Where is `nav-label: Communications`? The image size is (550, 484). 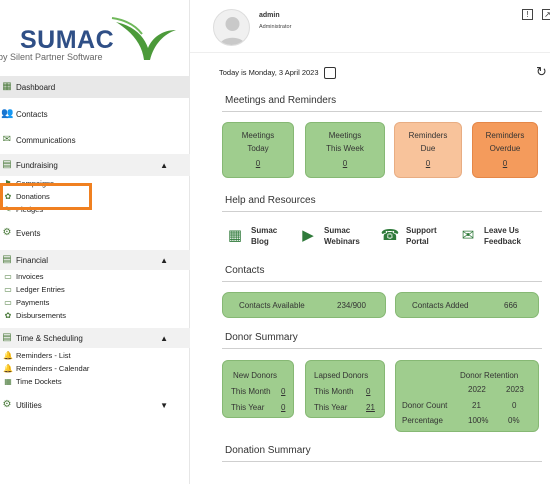 nav-label: Communications is located at coordinates (46, 140).